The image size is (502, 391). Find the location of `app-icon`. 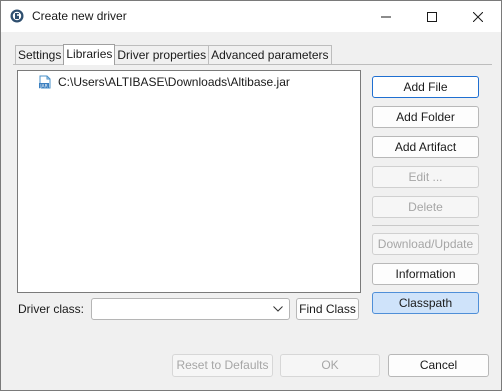

app-icon is located at coordinates (17, 16).